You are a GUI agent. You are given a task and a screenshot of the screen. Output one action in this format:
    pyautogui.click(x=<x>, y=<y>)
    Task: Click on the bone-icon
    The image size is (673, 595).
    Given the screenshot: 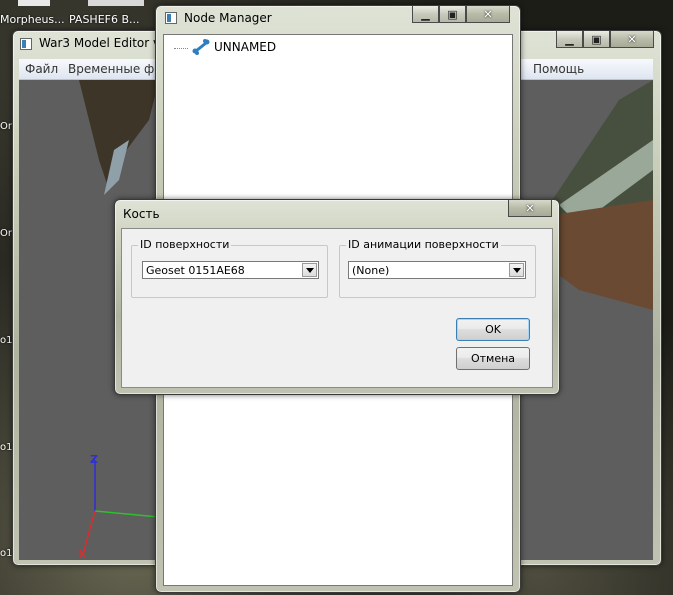 What is the action you would take?
    pyautogui.click(x=201, y=47)
    